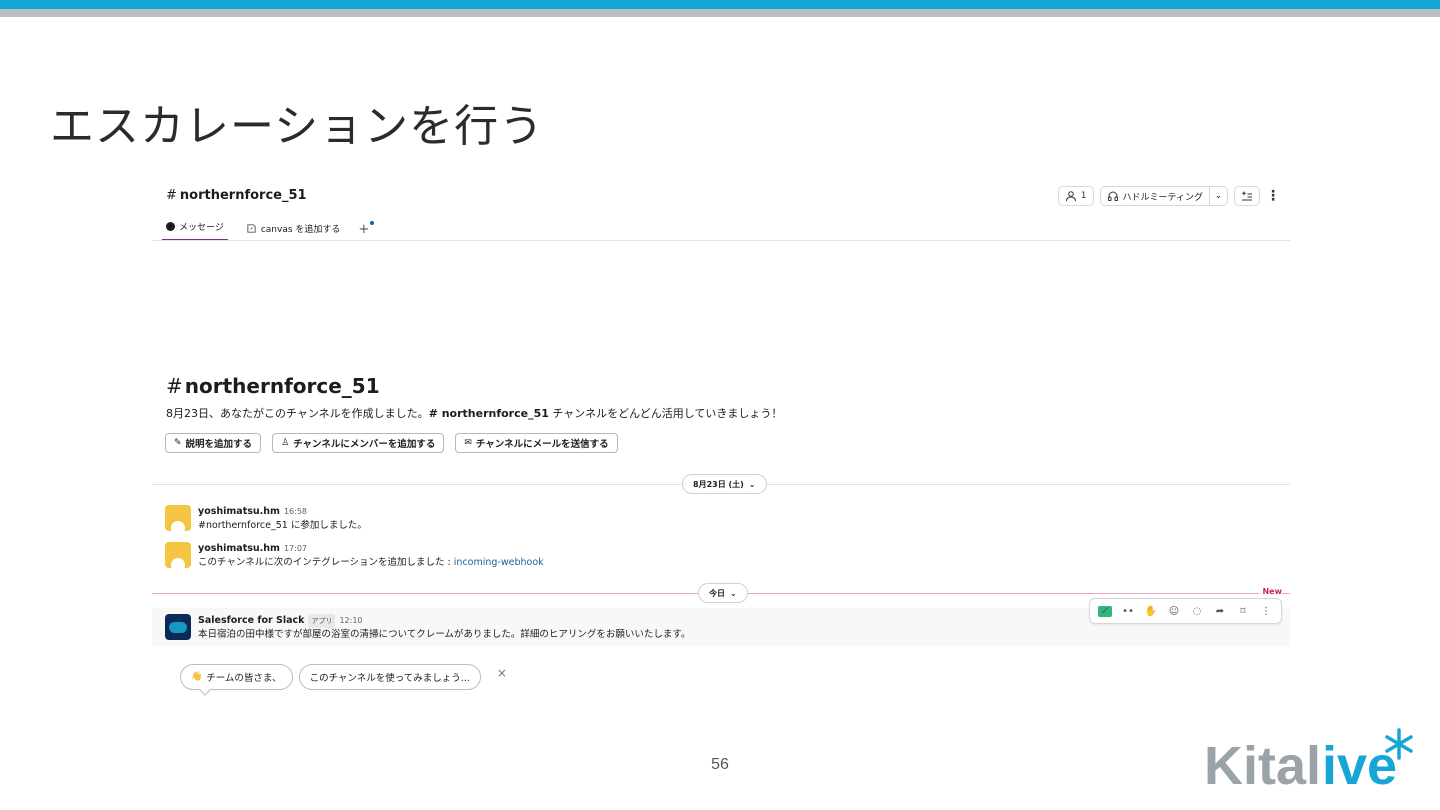 Image resolution: width=1440 pixels, height=810 pixels. I want to click on mail-icon: ✉, so click(468, 443).